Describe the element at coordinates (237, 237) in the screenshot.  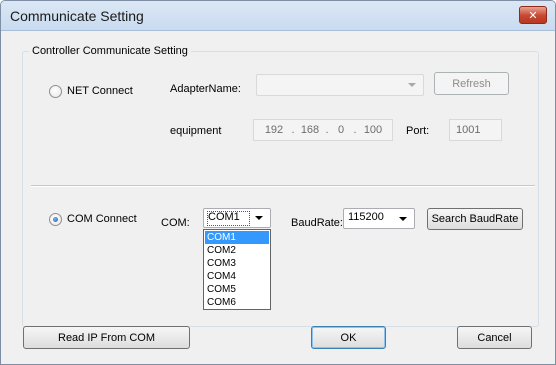
I see `dropdown-item-com1: COM1` at that location.